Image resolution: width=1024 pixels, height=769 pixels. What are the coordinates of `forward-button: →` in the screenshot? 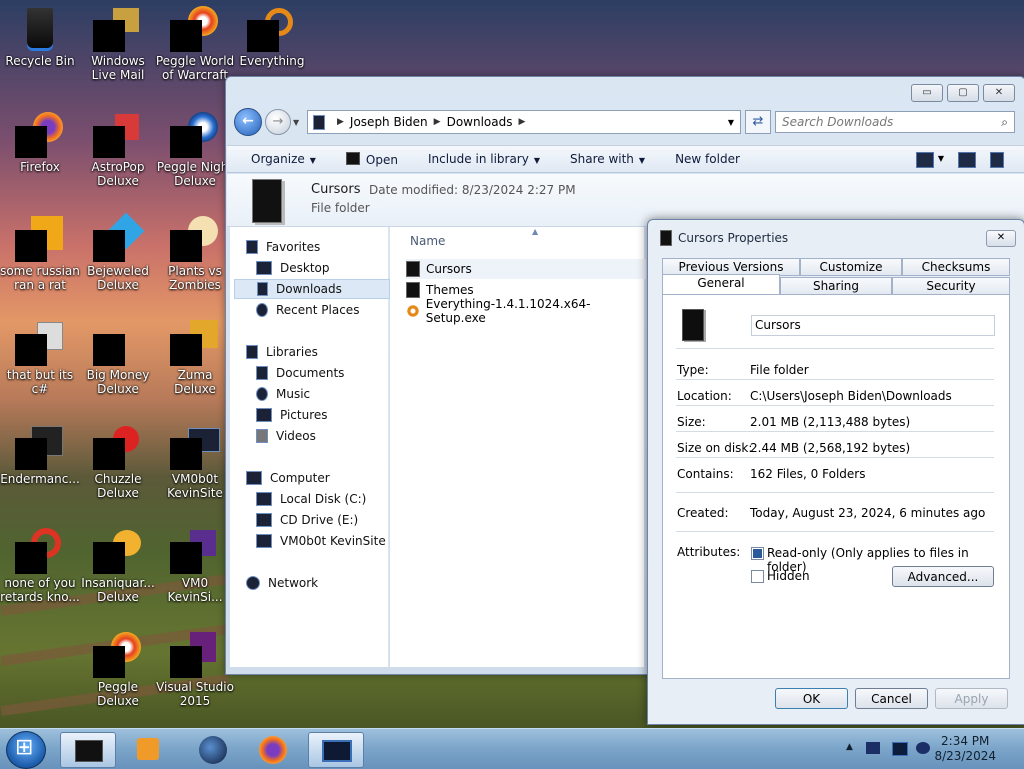 It's located at (278, 122).